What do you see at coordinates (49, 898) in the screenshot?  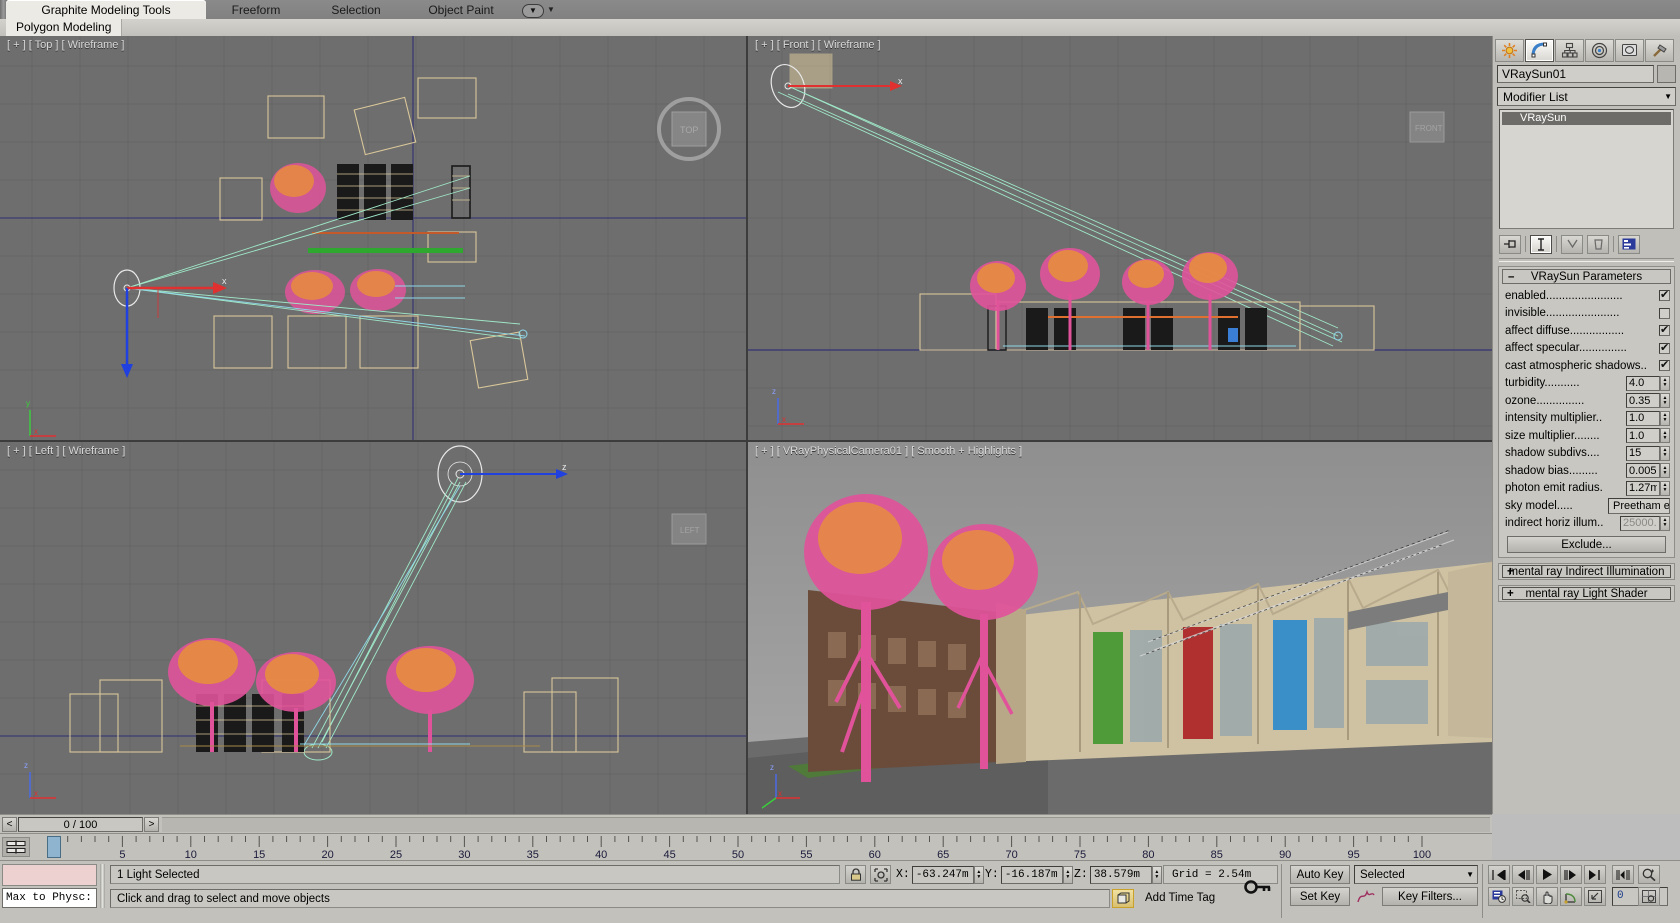 I see `maxscript-mini-listener-input: Max to Physc:` at bounding box center [49, 898].